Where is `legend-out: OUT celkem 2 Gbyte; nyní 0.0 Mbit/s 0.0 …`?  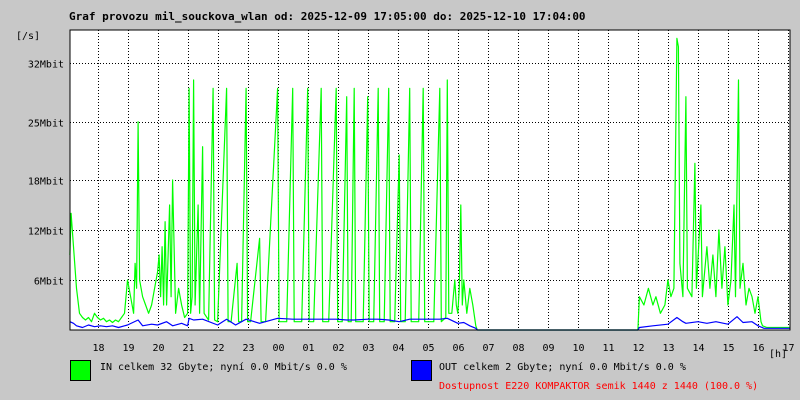
legend-out: OUT celkem 2 Gbyte; nyní 0.0 Mbit/s 0.0 … is located at coordinates (562, 367).